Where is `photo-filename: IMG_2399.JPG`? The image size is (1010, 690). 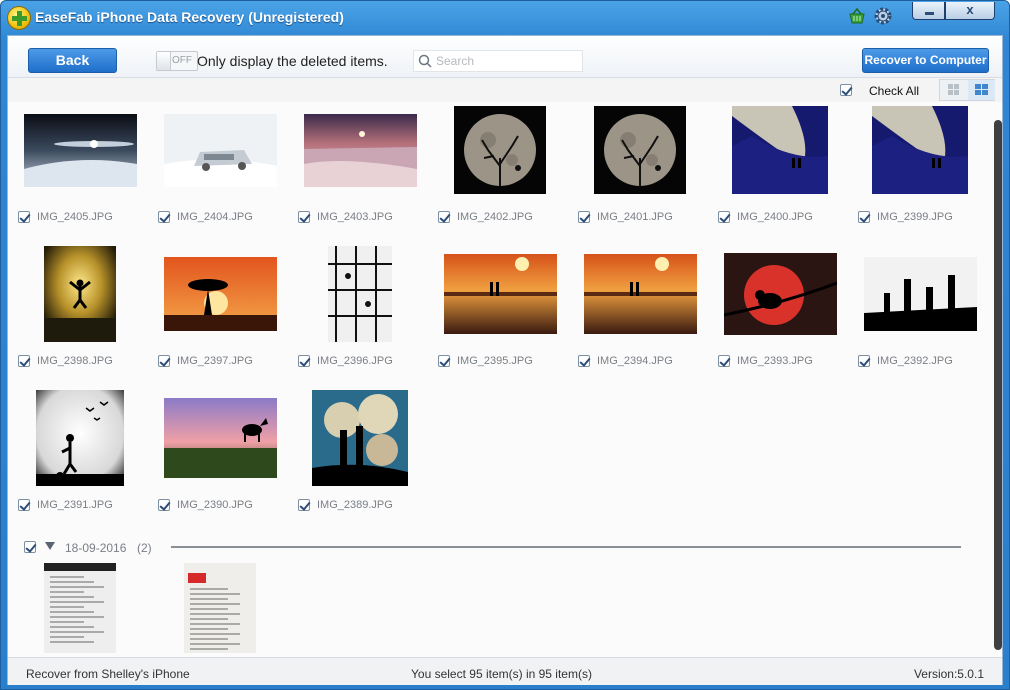 photo-filename: IMG_2399.JPG is located at coordinates (915, 217).